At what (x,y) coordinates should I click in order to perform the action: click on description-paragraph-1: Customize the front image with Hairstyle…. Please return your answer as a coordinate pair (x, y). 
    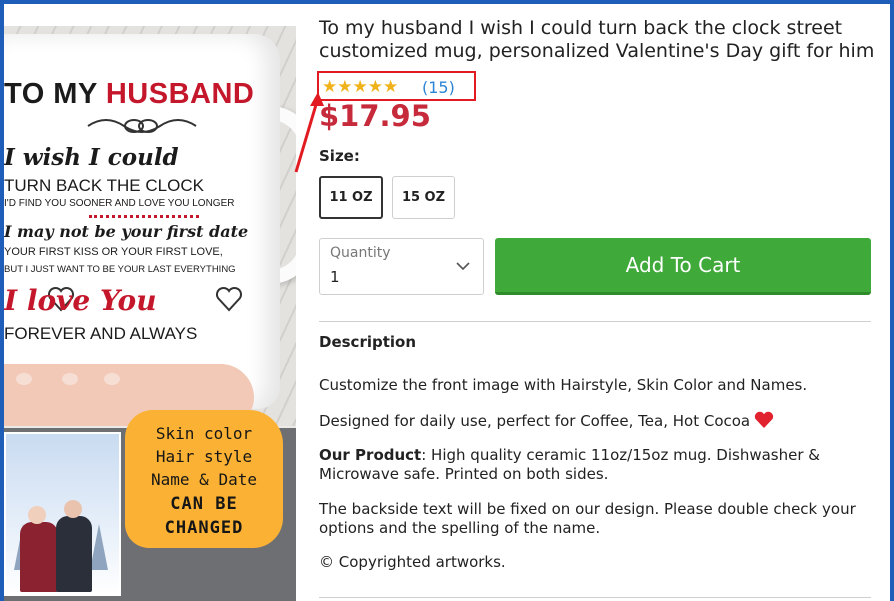
    Looking at the image, I should click on (563, 385).